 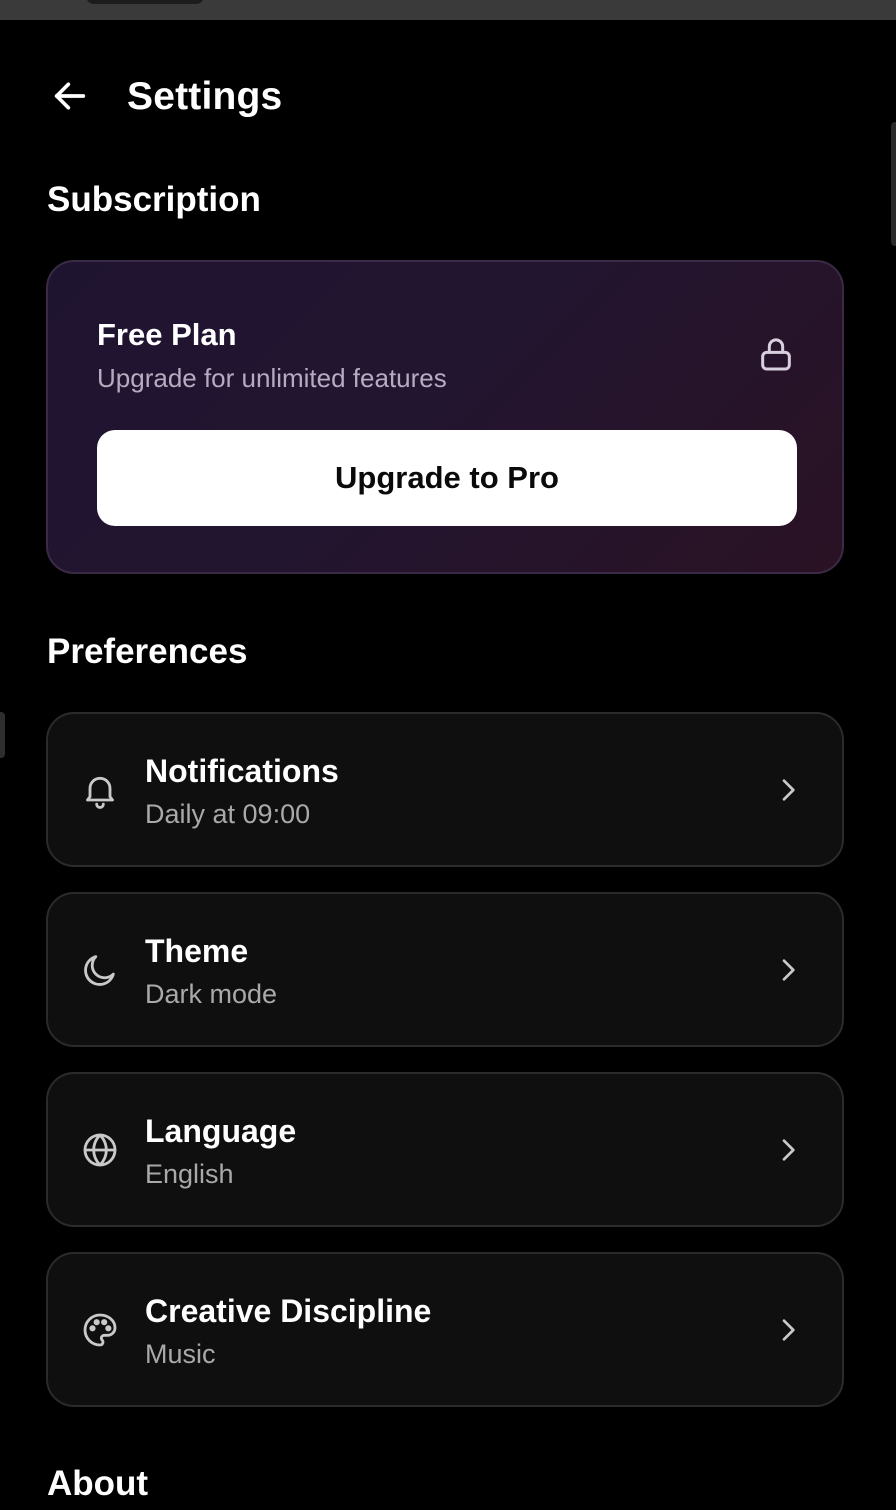 I want to click on preferences-section-title: Preferences, so click(x=147, y=651).